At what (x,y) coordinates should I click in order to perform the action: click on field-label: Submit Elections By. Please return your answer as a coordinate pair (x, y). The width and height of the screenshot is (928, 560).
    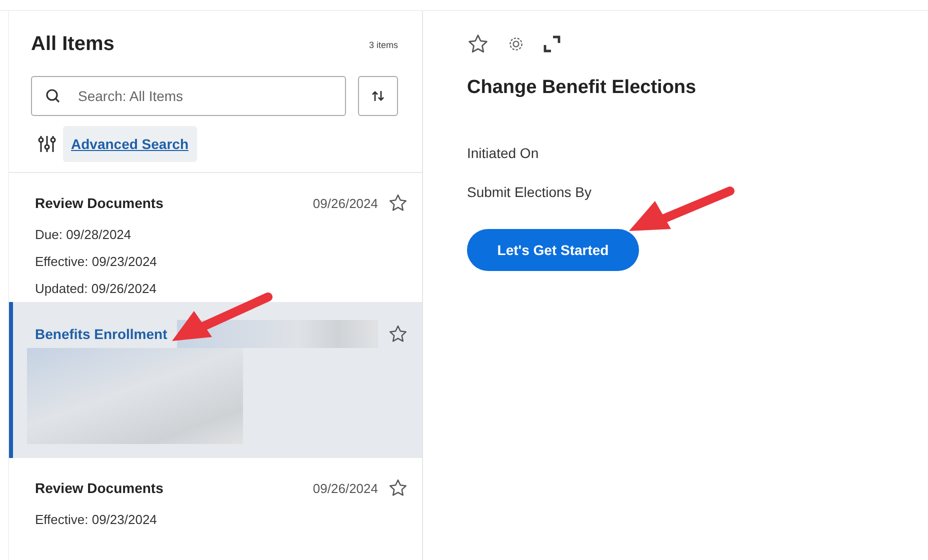
    Looking at the image, I should click on (529, 192).